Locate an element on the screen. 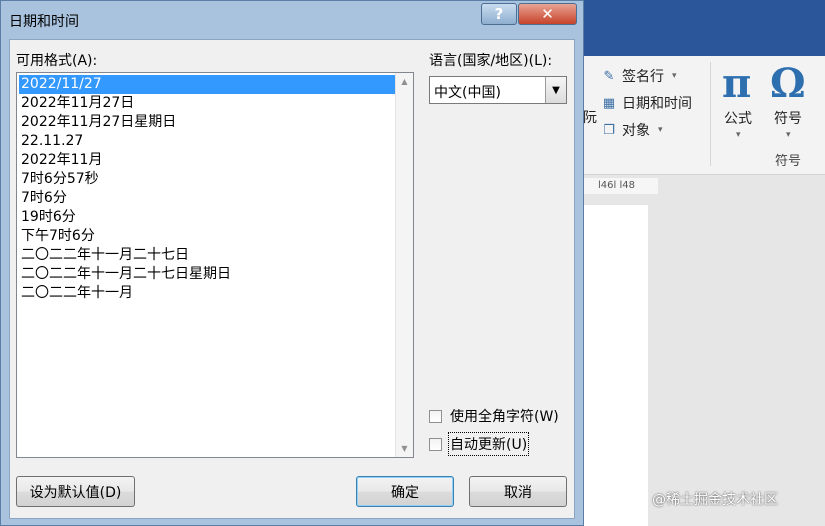 The width and height of the screenshot is (825, 526). language-select: 中文(中国) ▼ is located at coordinates (498, 90).